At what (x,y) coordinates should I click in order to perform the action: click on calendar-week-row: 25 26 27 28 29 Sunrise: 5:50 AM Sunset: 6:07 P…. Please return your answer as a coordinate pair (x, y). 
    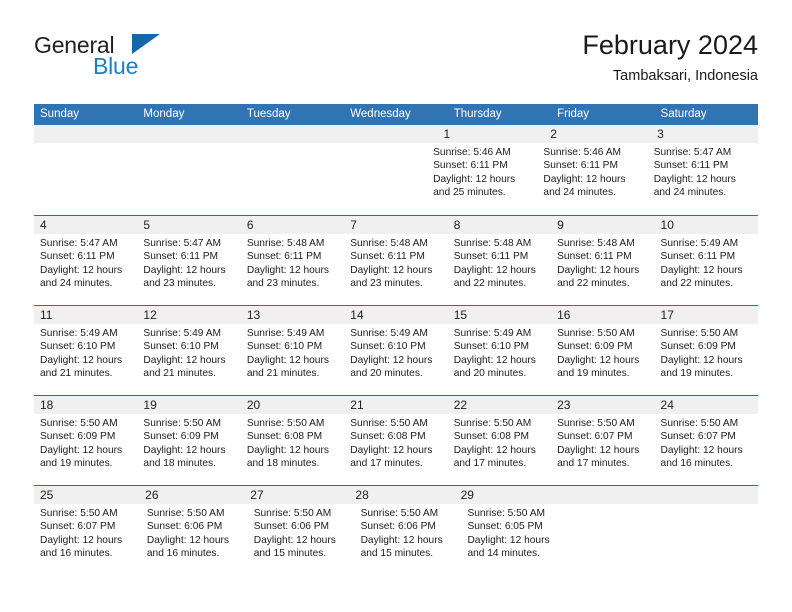
    Looking at the image, I should click on (396, 530).